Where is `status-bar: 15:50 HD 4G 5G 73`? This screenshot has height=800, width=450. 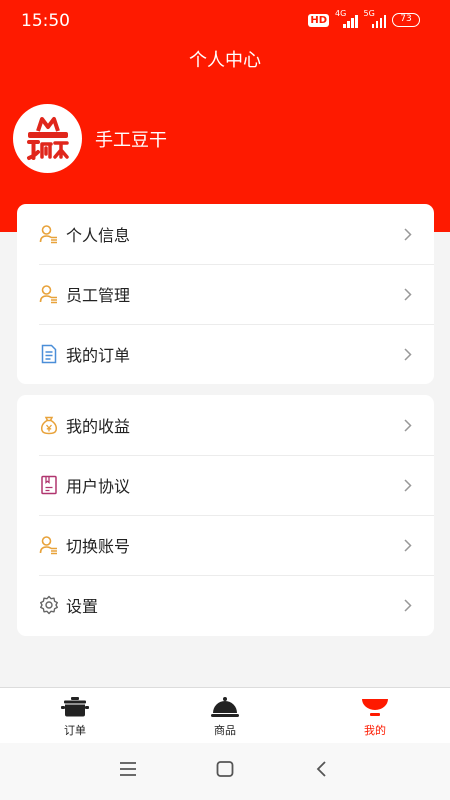
status-bar: 15:50 HD 4G 5G 73 is located at coordinates (225, 20).